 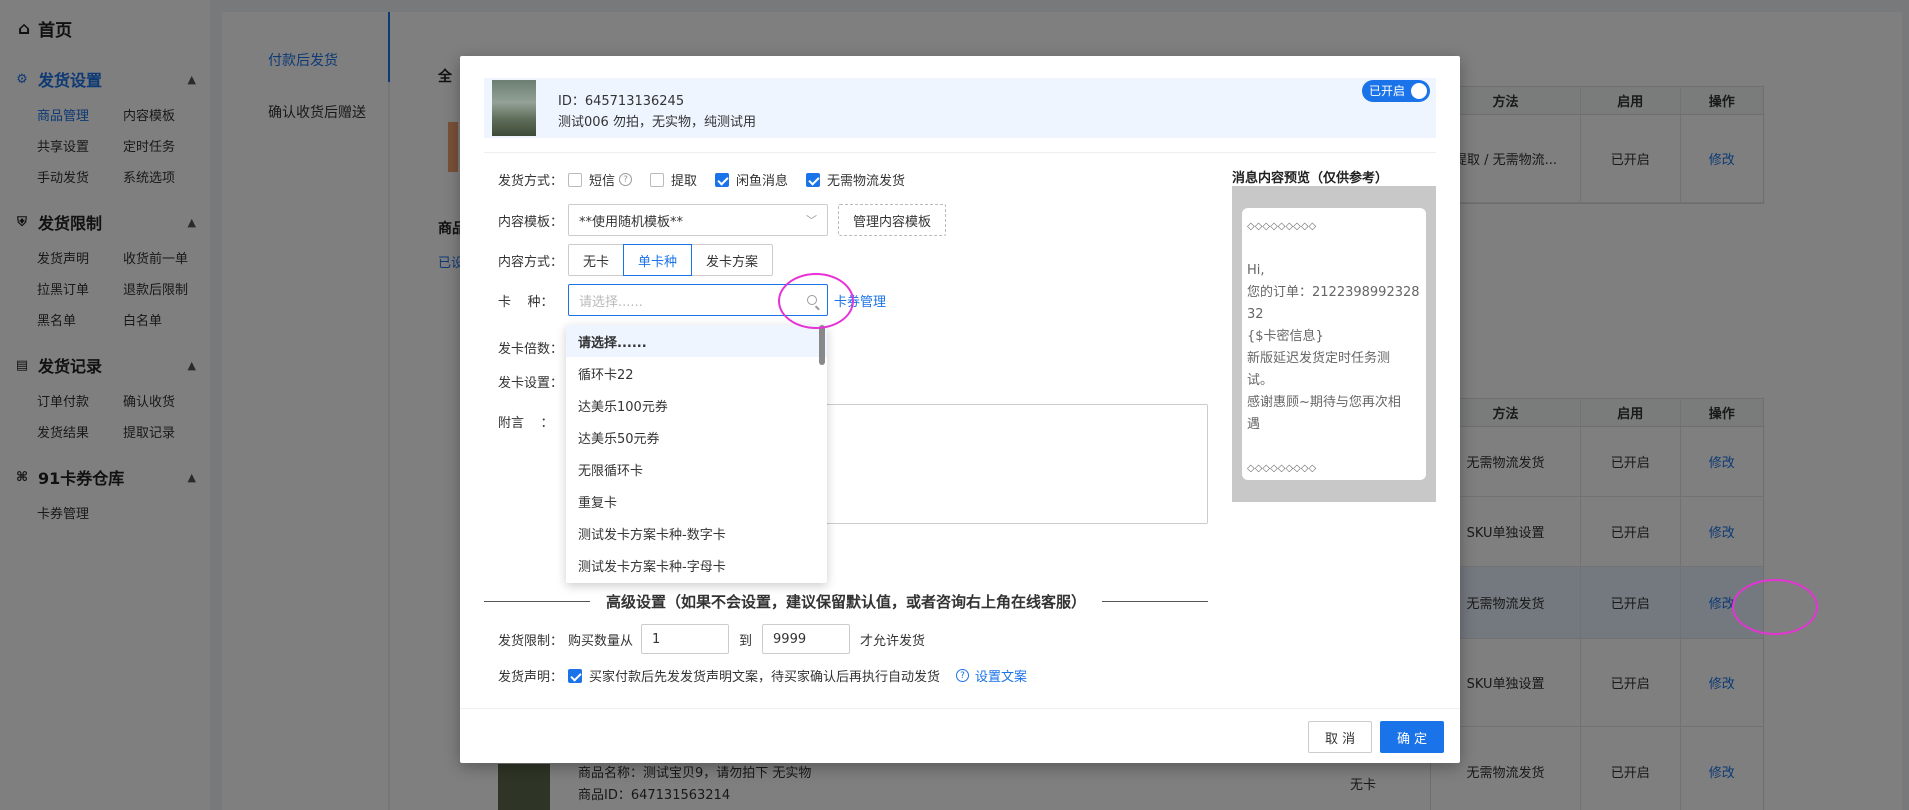 I want to click on dropdown-option: 测试发卡方案卡种-字母卡, so click(x=696, y=565).